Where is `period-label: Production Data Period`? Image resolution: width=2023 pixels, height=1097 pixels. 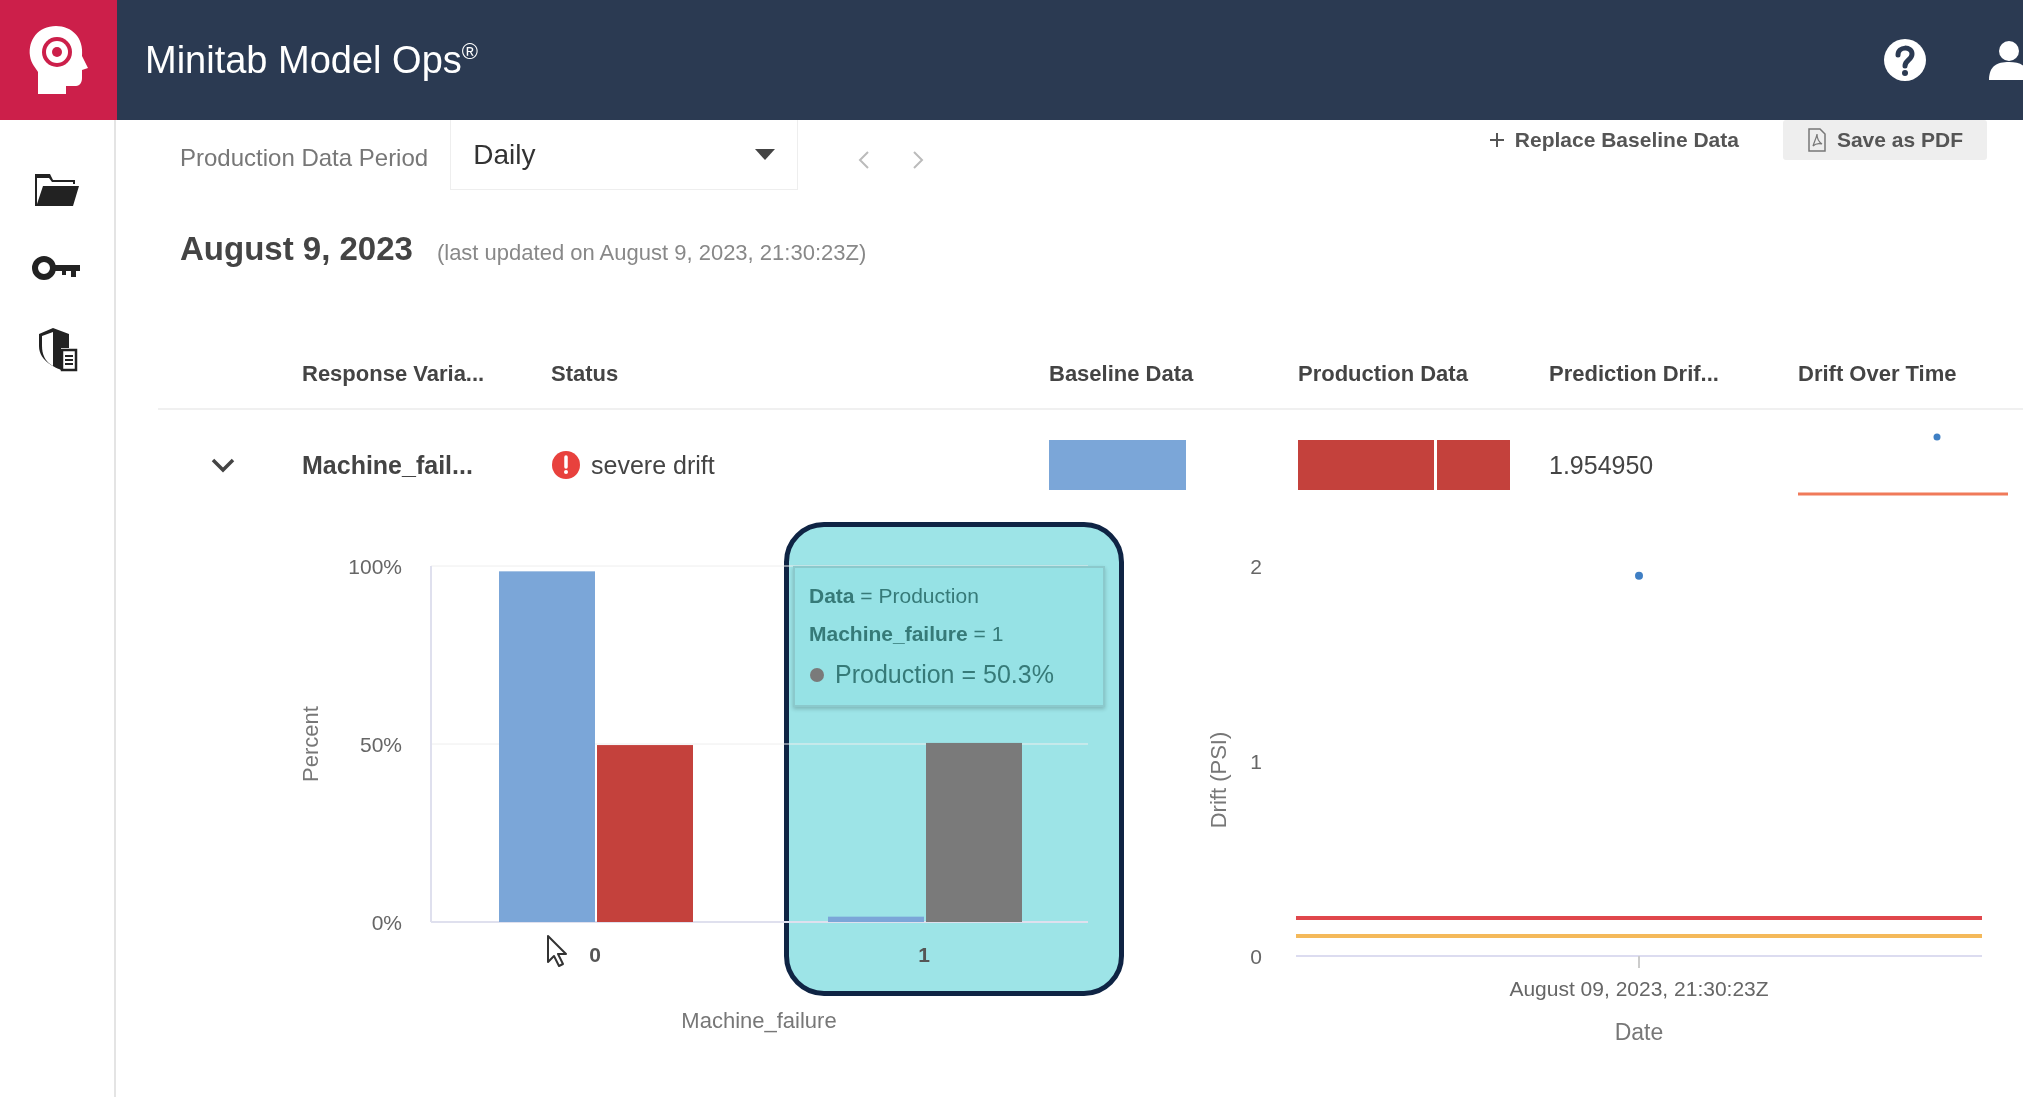 period-label: Production Data Period is located at coordinates (304, 158).